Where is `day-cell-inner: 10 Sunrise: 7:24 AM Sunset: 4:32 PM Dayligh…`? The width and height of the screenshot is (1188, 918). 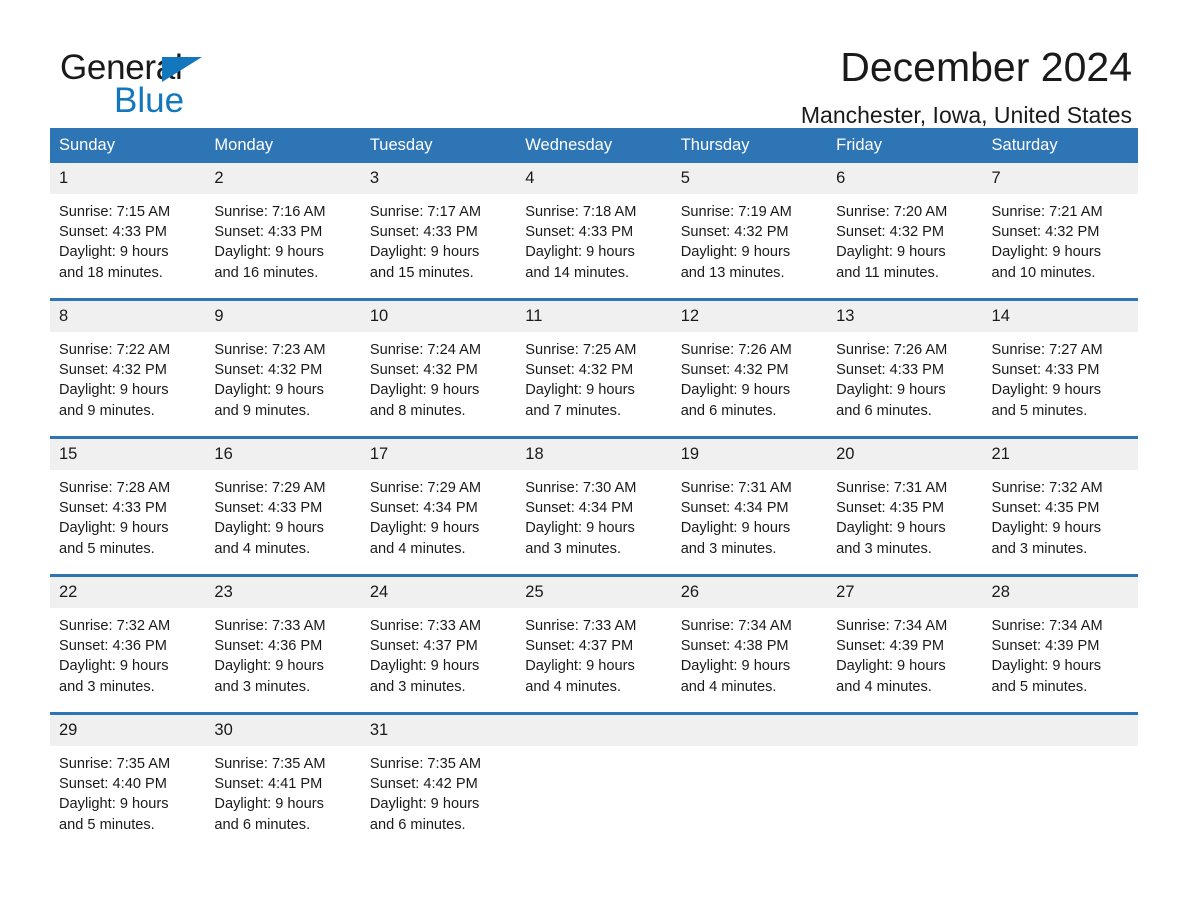 day-cell-inner: 10 Sunrise: 7:24 AM Sunset: 4:32 PM Dayligh… is located at coordinates (438, 364).